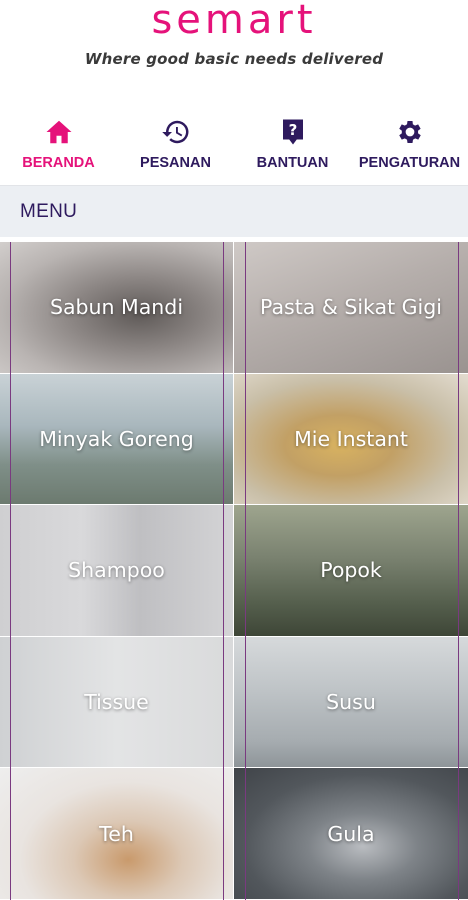 Image resolution: width=468 pixels, height=900 pixels. I want to click on category-tile-minyak-goreng: Minyak Goreng, so click(117, 439).